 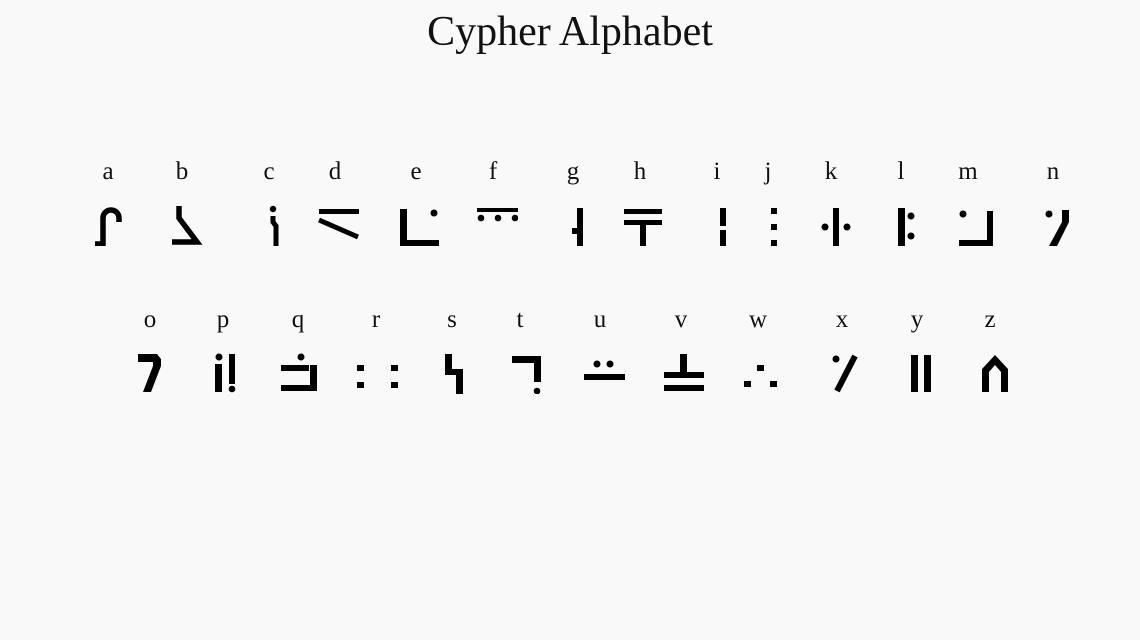 I want to click on glyph-letter: a, so click(x=108, y=171).